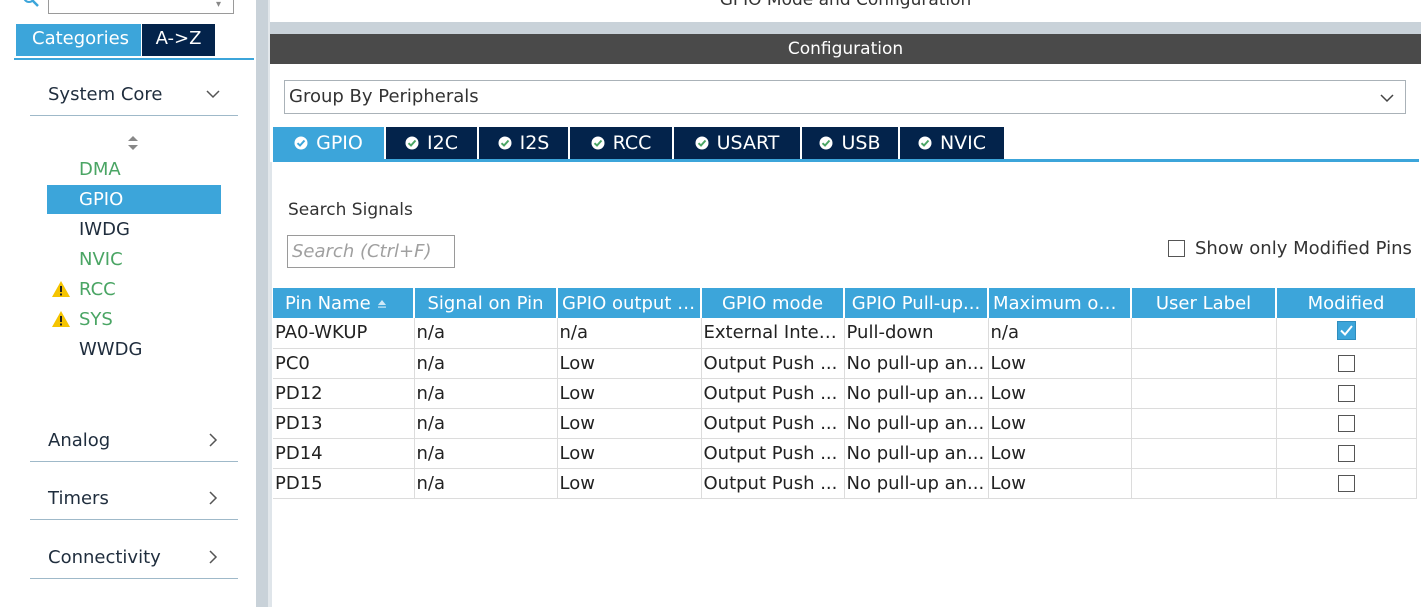 This screenshot has width=1421, height=607. What do you see at coordinates (629, 333) in the screenshot?
I see `output-level-cell: n/a` at bounding box center [629, 333].